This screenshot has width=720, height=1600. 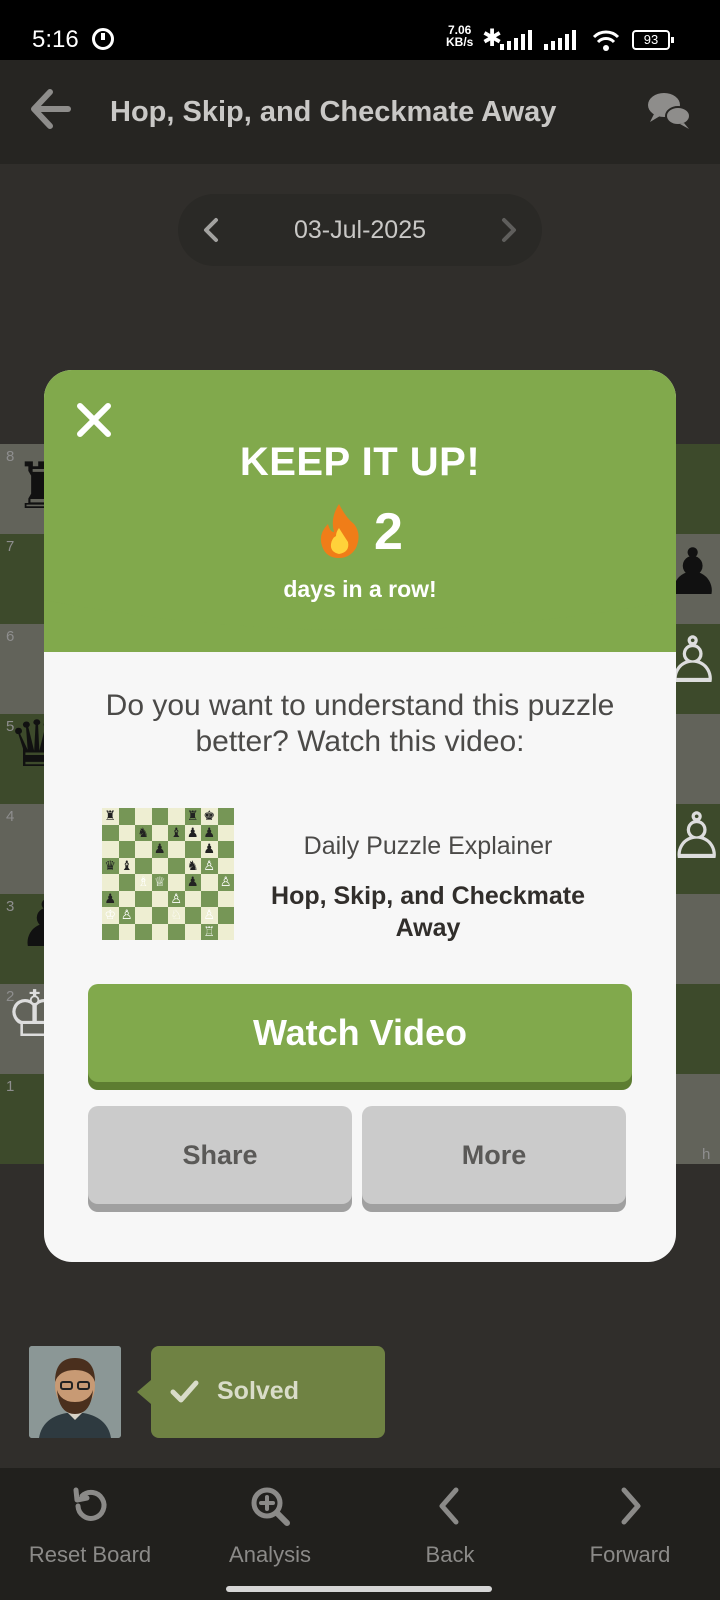 What do you see at coordinates (606, 40) in the screenshot?
I see `wifi-icon` at bounding box center [606, 40].